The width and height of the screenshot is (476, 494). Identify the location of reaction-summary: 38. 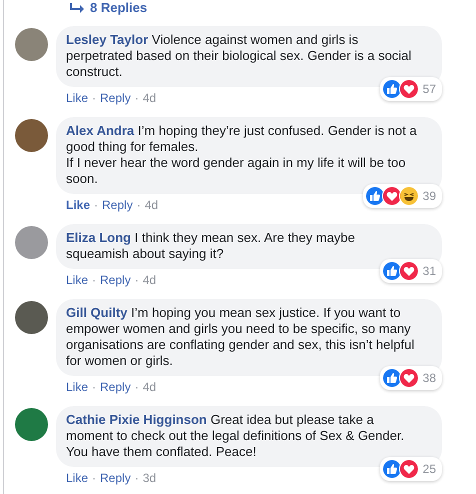
(411, 378).